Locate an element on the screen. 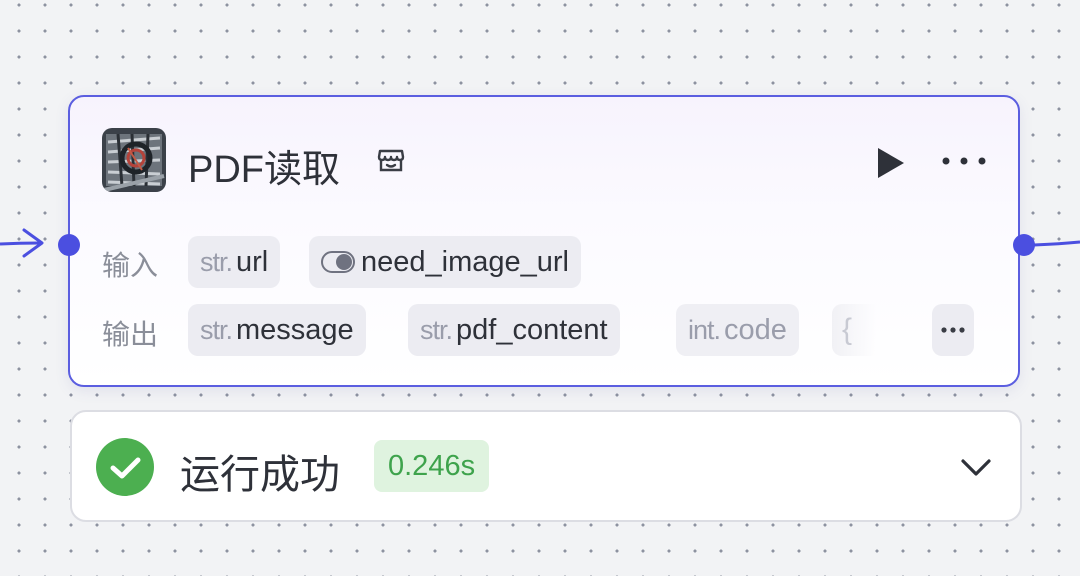 Image resolution: width=1080 pixels, height=576 pixels. run-button is located at coordinates (890, 163).